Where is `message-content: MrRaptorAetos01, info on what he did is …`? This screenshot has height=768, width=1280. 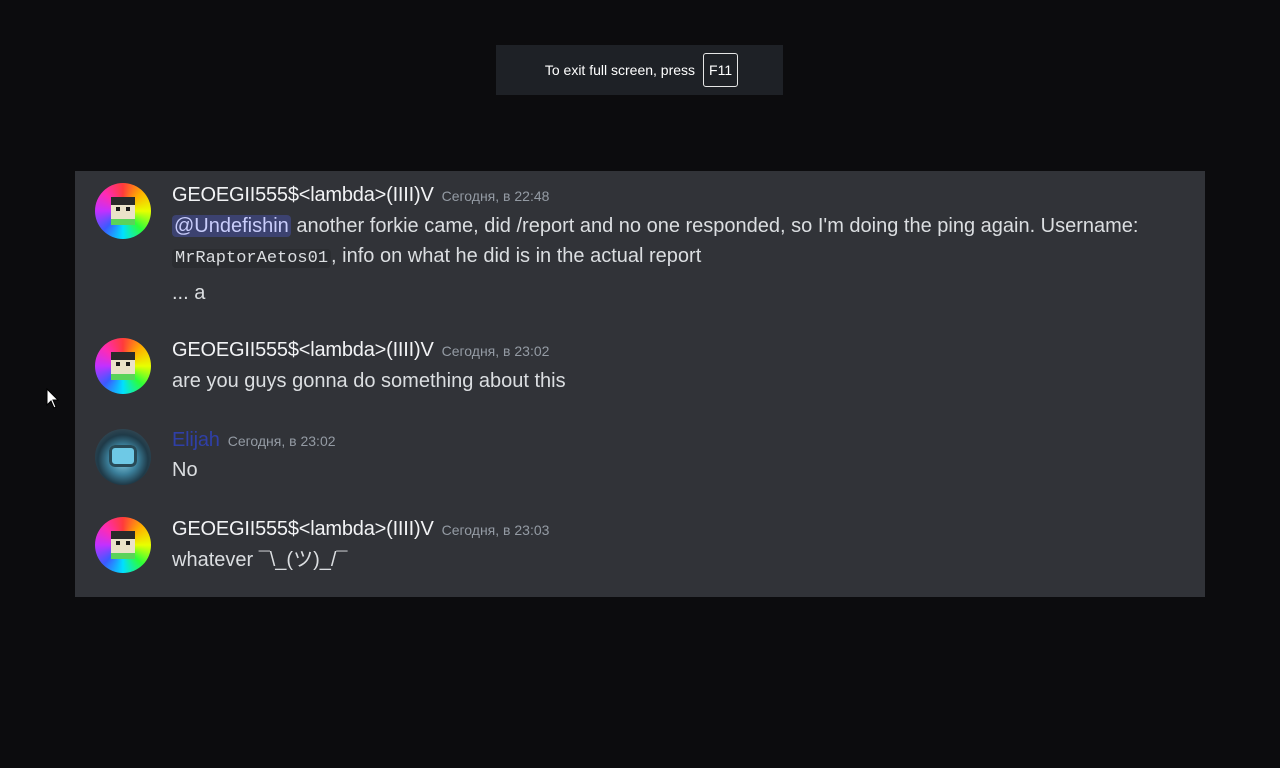
message-content: MrRaptorAetos01, info on what he did is … is located at coordinates (436, 257).